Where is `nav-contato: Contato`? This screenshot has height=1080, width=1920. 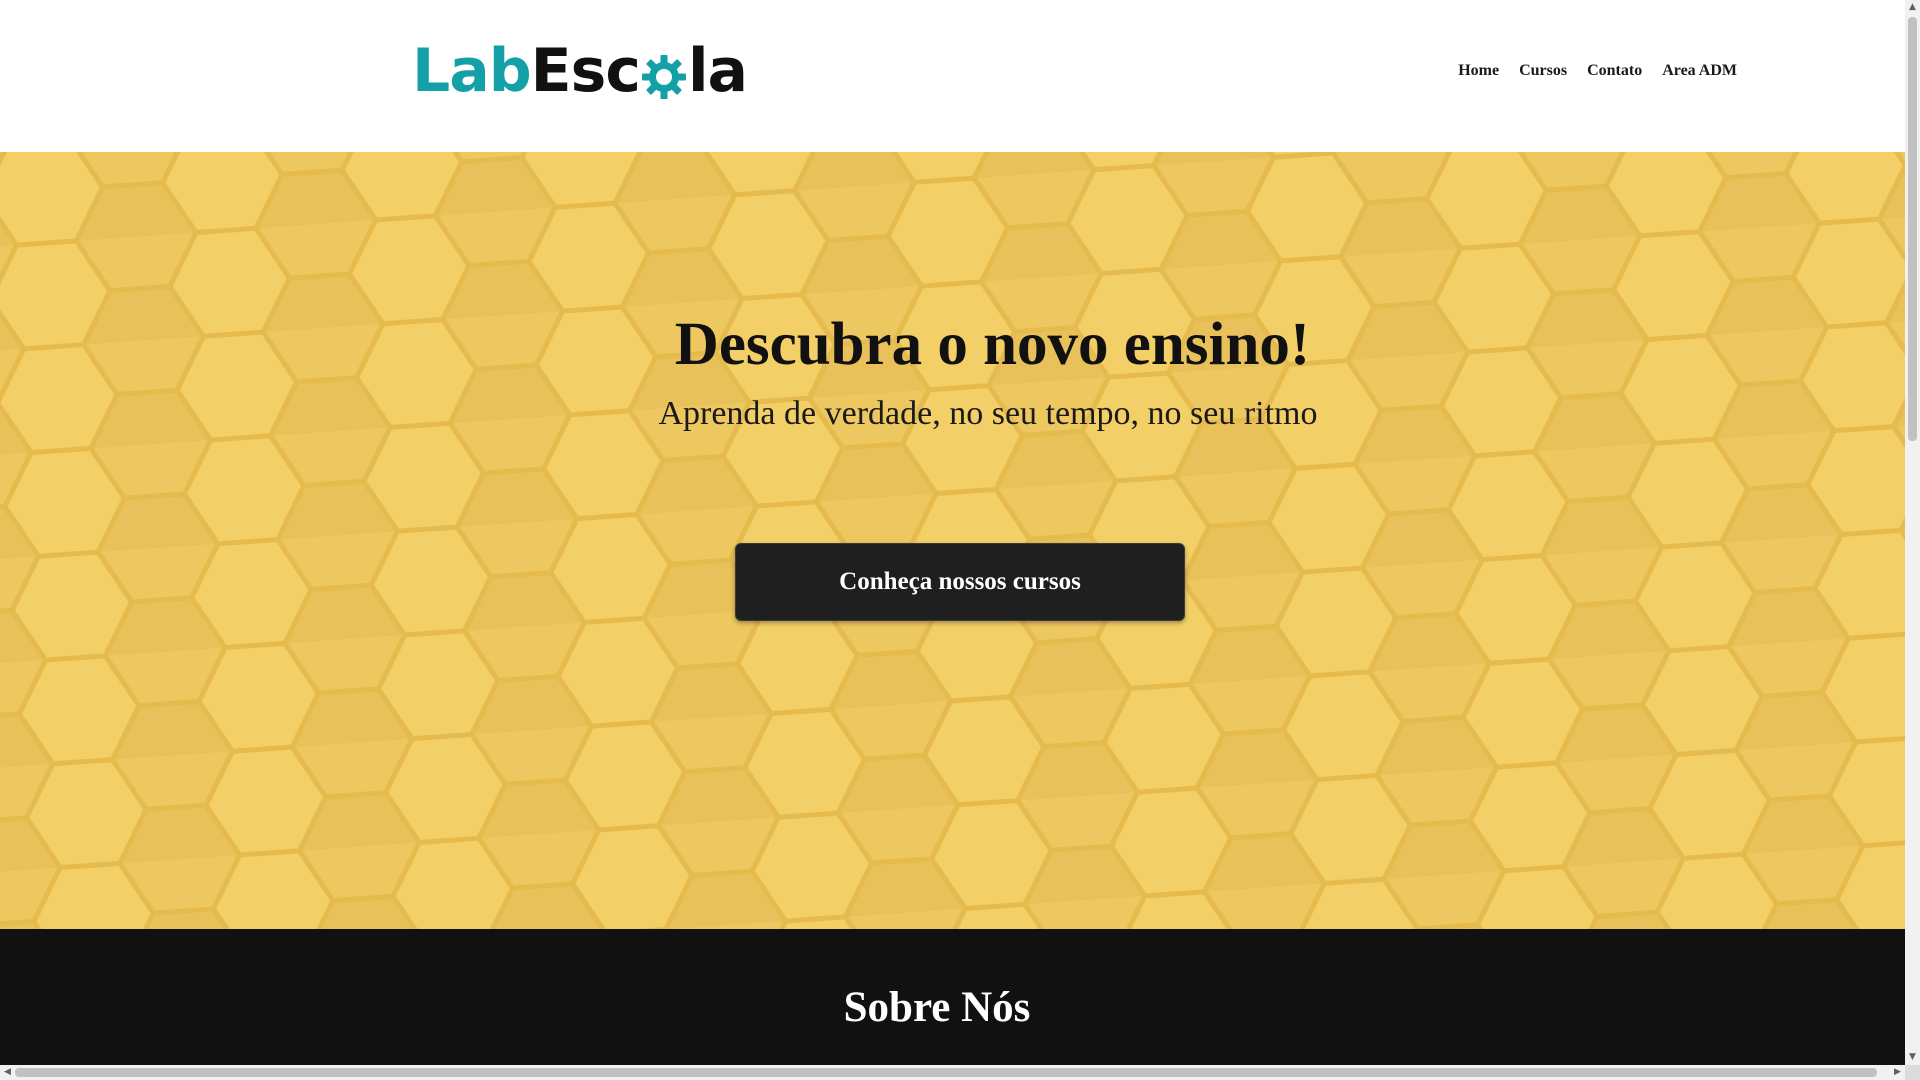
nav-contato: Contato is located at coordinates (1614, 71).